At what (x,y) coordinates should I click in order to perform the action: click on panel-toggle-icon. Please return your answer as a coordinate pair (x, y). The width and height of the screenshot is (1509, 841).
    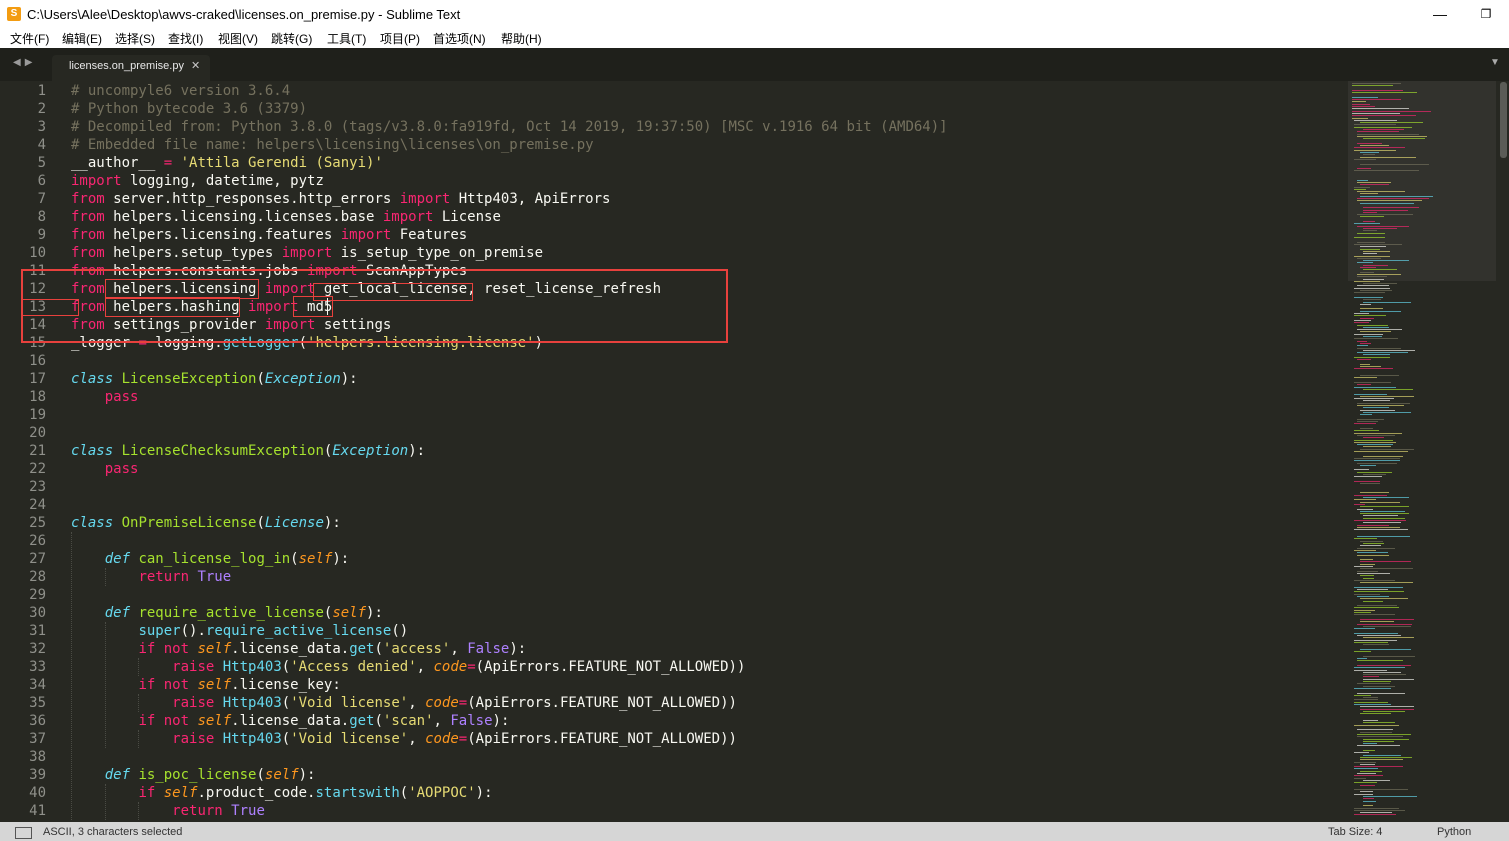
    Looking at the image, I should click on (23, 833).